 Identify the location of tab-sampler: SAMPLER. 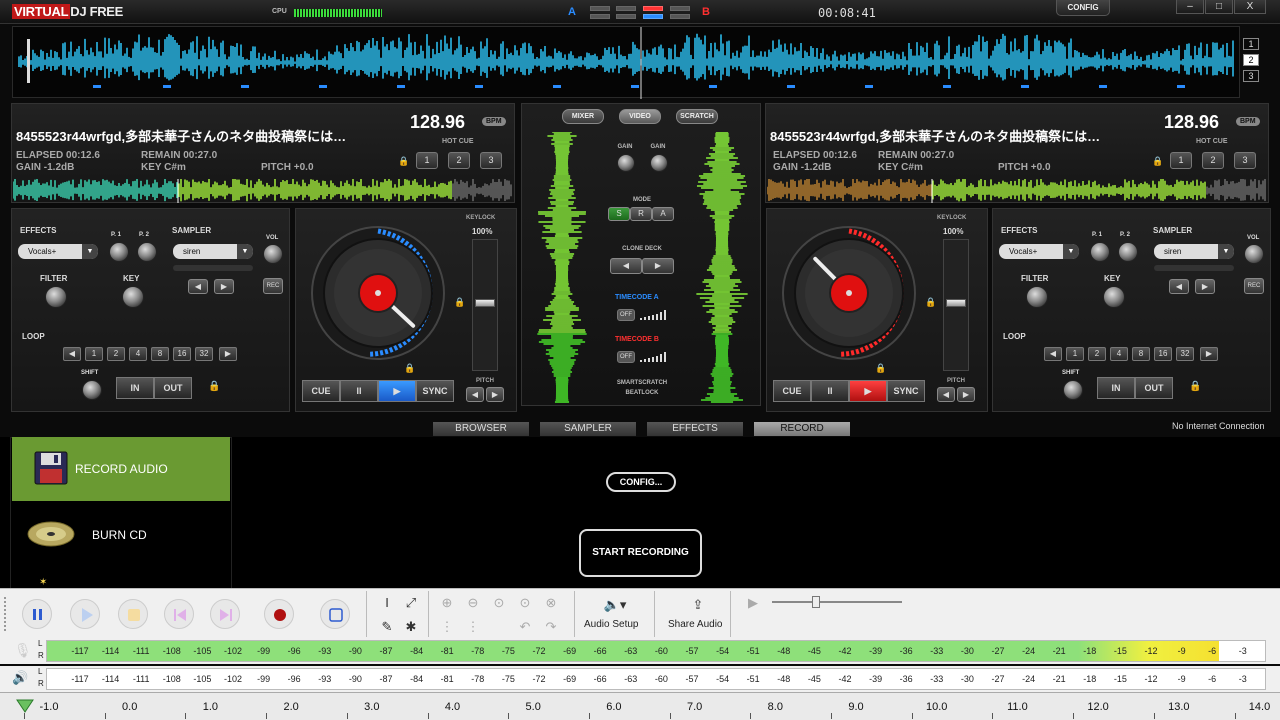
(588, 429).